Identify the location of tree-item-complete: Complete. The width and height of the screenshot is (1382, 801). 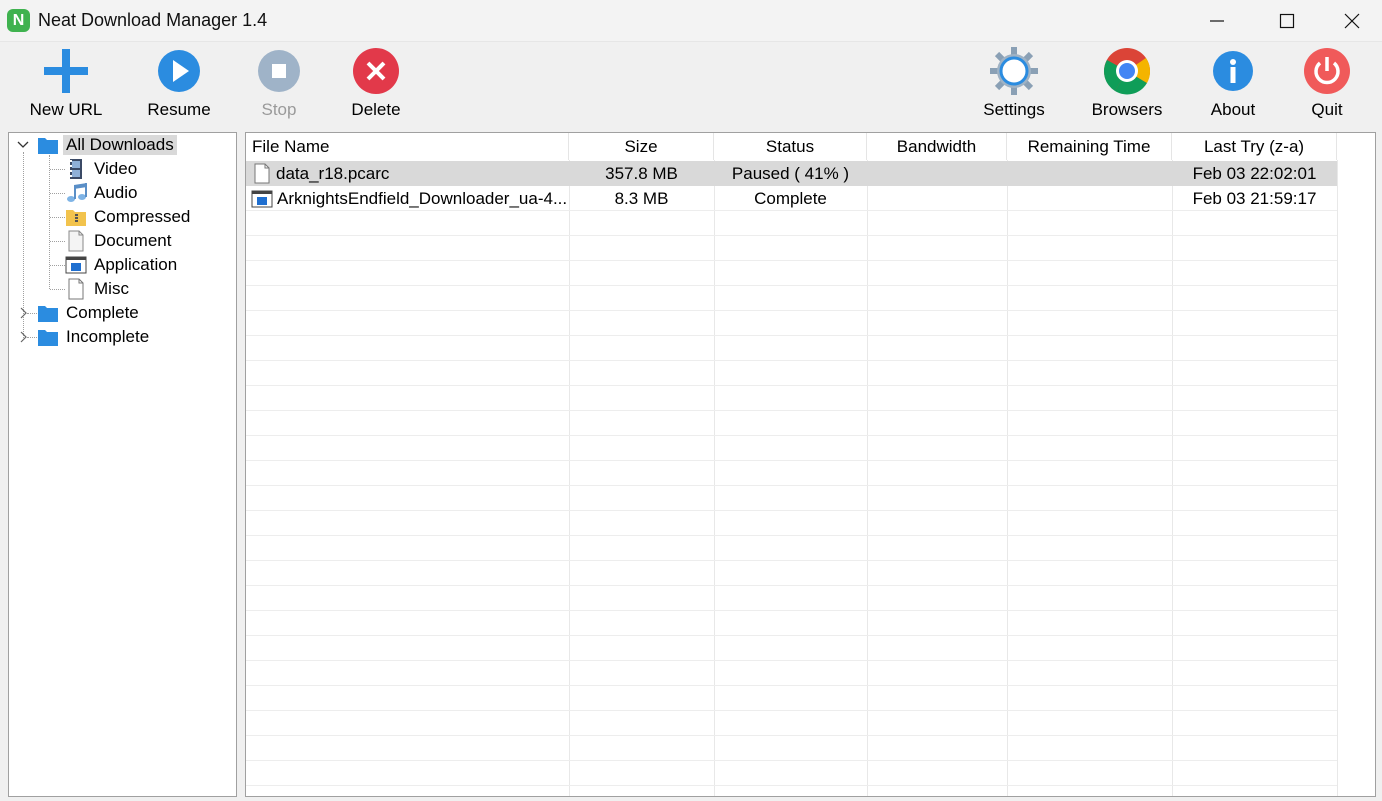
(89, 313).